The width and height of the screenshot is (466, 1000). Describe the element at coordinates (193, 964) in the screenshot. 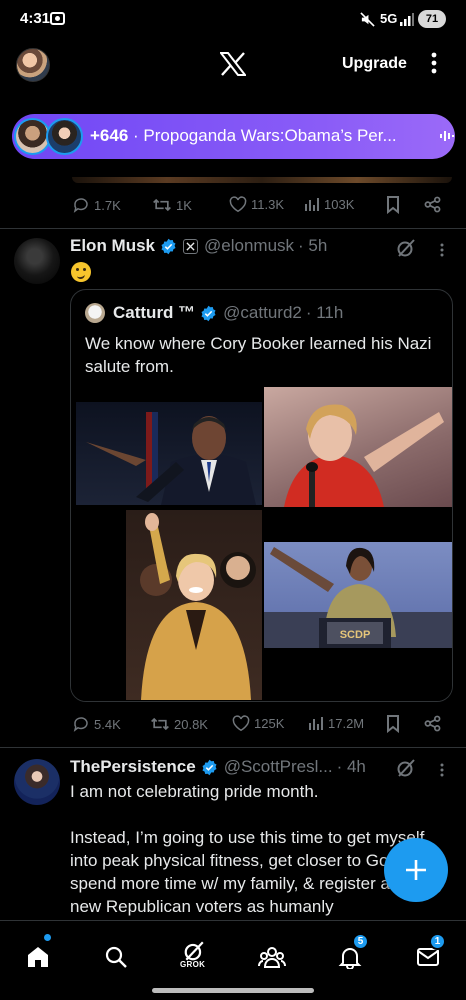

I see `grok-label: GROK` at that location.